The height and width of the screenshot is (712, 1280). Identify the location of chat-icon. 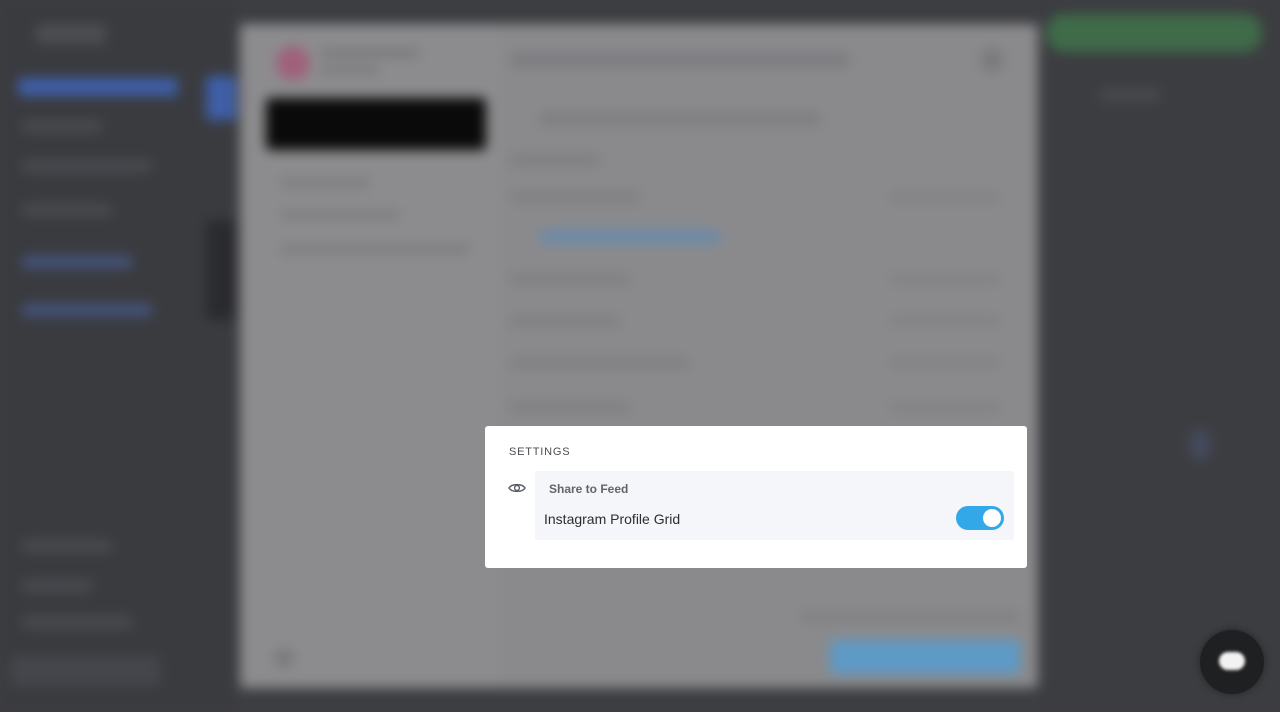
(1232, 661).